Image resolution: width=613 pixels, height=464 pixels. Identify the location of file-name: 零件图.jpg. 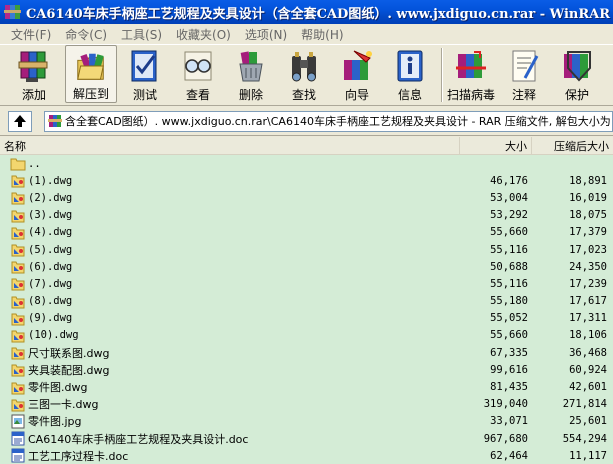
(55, 422).